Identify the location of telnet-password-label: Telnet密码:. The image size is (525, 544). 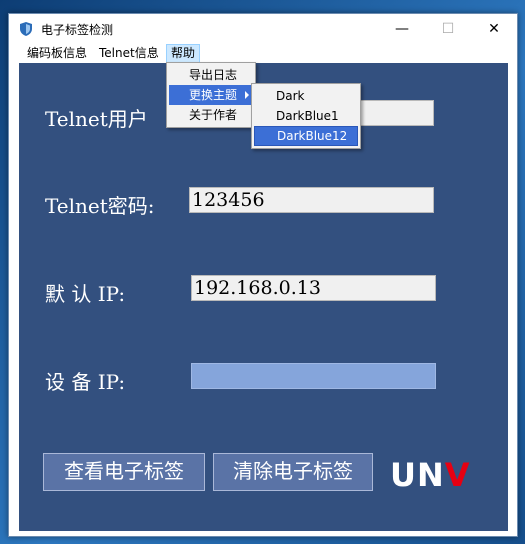
(100, 206).